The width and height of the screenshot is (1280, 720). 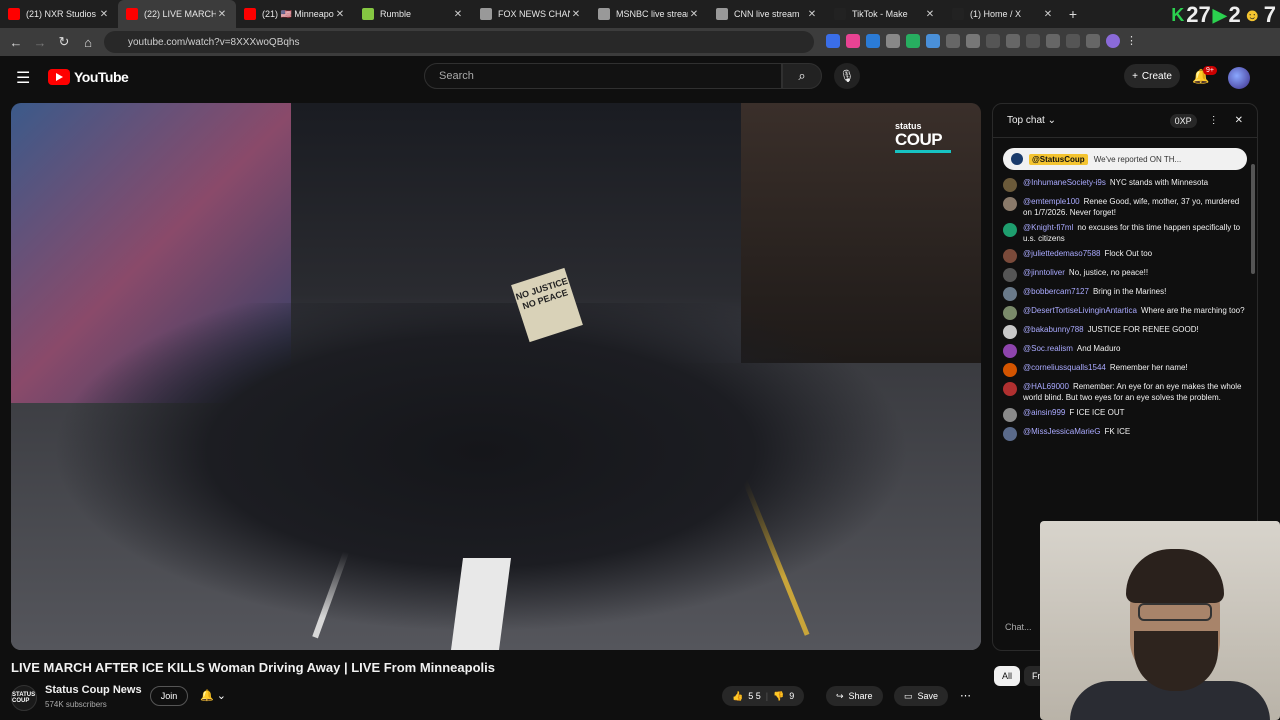 I want to click on voice-search-button: 🎙, so click(x=847, y=76).